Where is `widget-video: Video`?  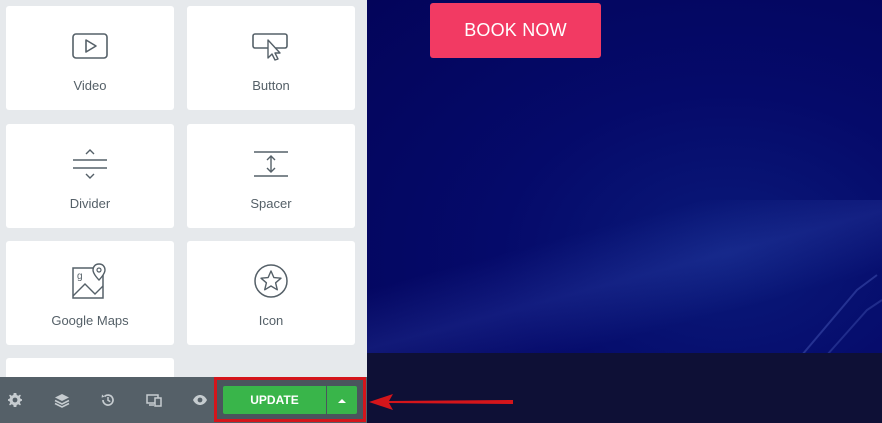 widget-video: Video is located at coordinates (90, 58).